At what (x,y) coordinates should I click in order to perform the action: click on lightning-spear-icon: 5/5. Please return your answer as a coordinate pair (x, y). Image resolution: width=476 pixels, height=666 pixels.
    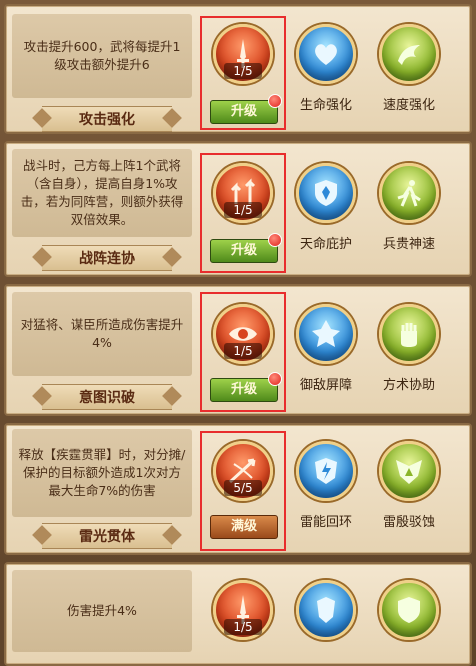
    Looking at the image, I should click on (243, 471).